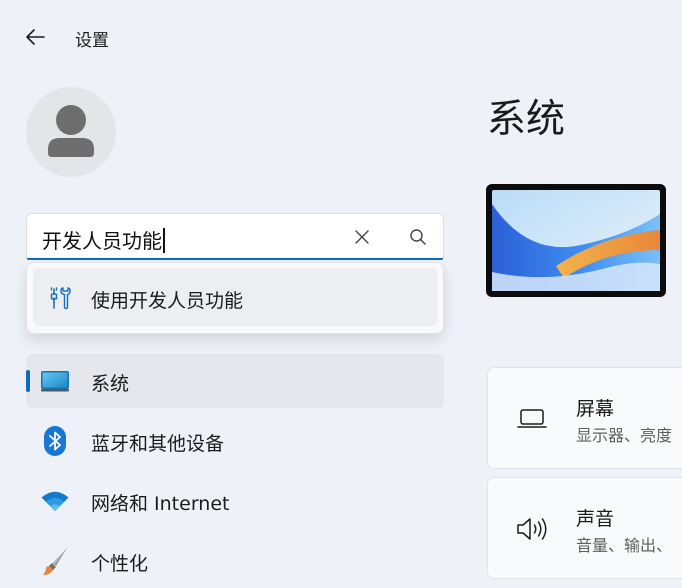 This screenshot has height=588, width=682. What do you see at coordinates (92, 41) in the screenshot?
I see `app-title: 设置` at bounding box center [92, 41].